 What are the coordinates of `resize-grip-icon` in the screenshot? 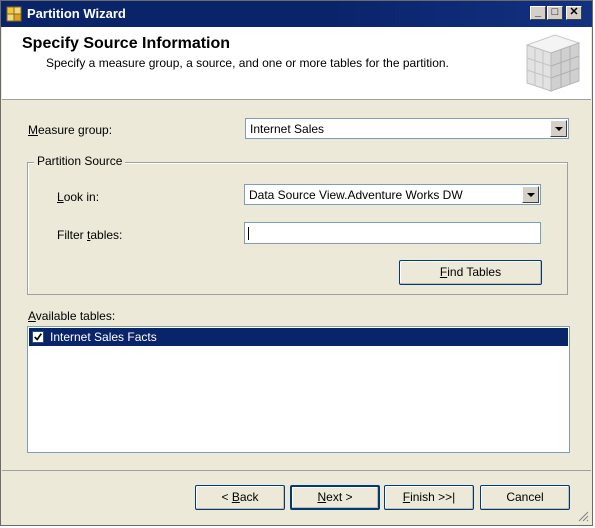 It's located at (583, 516).